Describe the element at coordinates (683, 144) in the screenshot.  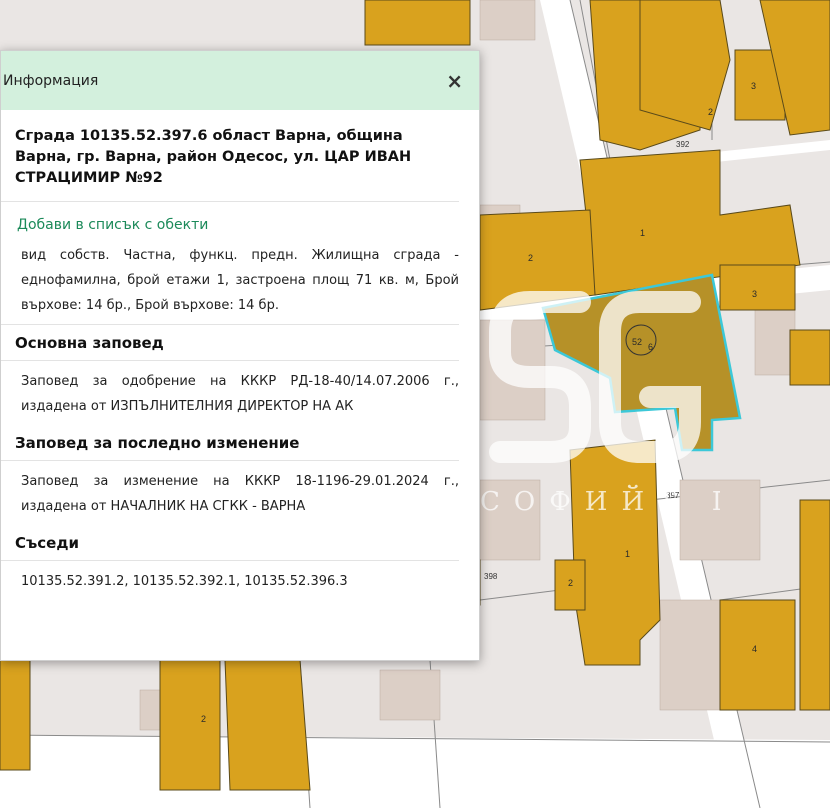
I see `map-label: 392` at that location.